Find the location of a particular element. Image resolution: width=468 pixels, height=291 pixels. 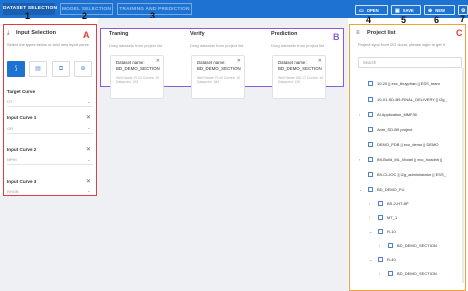

input-curve-3-select: RHOB is located at coordinates (13, 191).